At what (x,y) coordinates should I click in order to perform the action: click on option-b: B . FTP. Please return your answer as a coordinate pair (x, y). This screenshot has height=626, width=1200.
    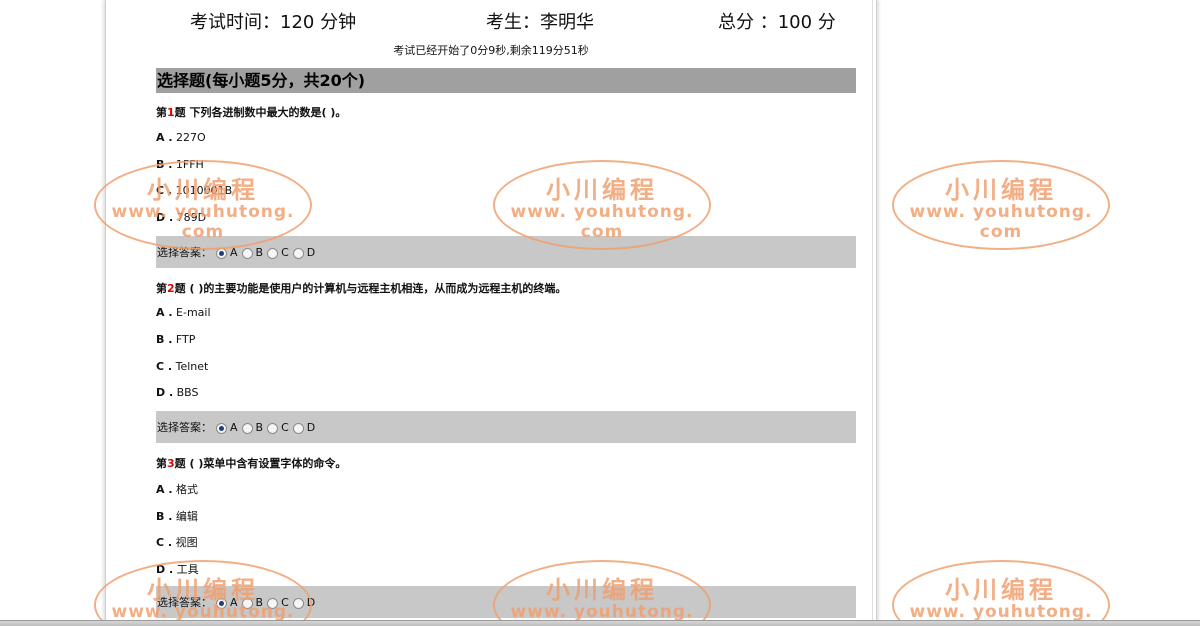
    Looking at the image, I should click on (175, 339).